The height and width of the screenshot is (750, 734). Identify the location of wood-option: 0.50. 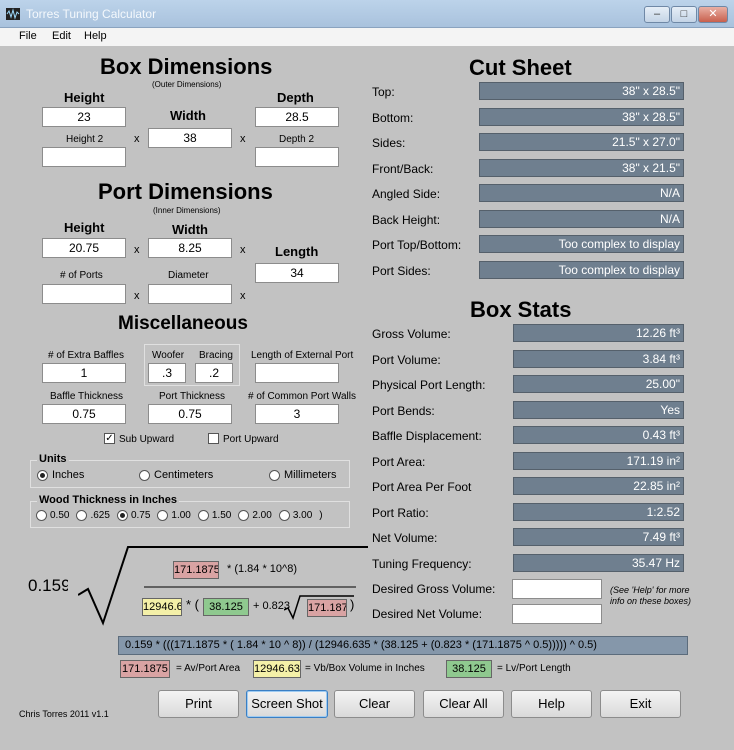
(52, 515).